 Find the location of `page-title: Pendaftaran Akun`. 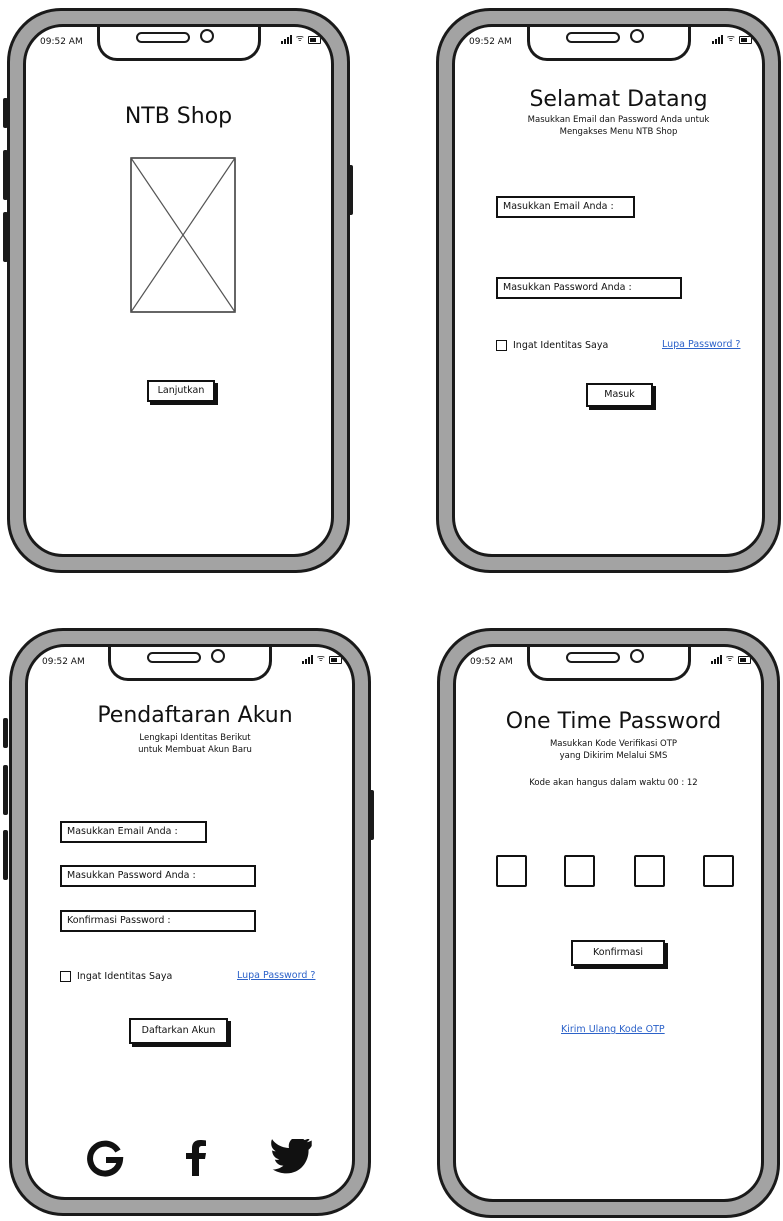

page-title: Pendaftaran Akun is located at coordinates (195, 715).